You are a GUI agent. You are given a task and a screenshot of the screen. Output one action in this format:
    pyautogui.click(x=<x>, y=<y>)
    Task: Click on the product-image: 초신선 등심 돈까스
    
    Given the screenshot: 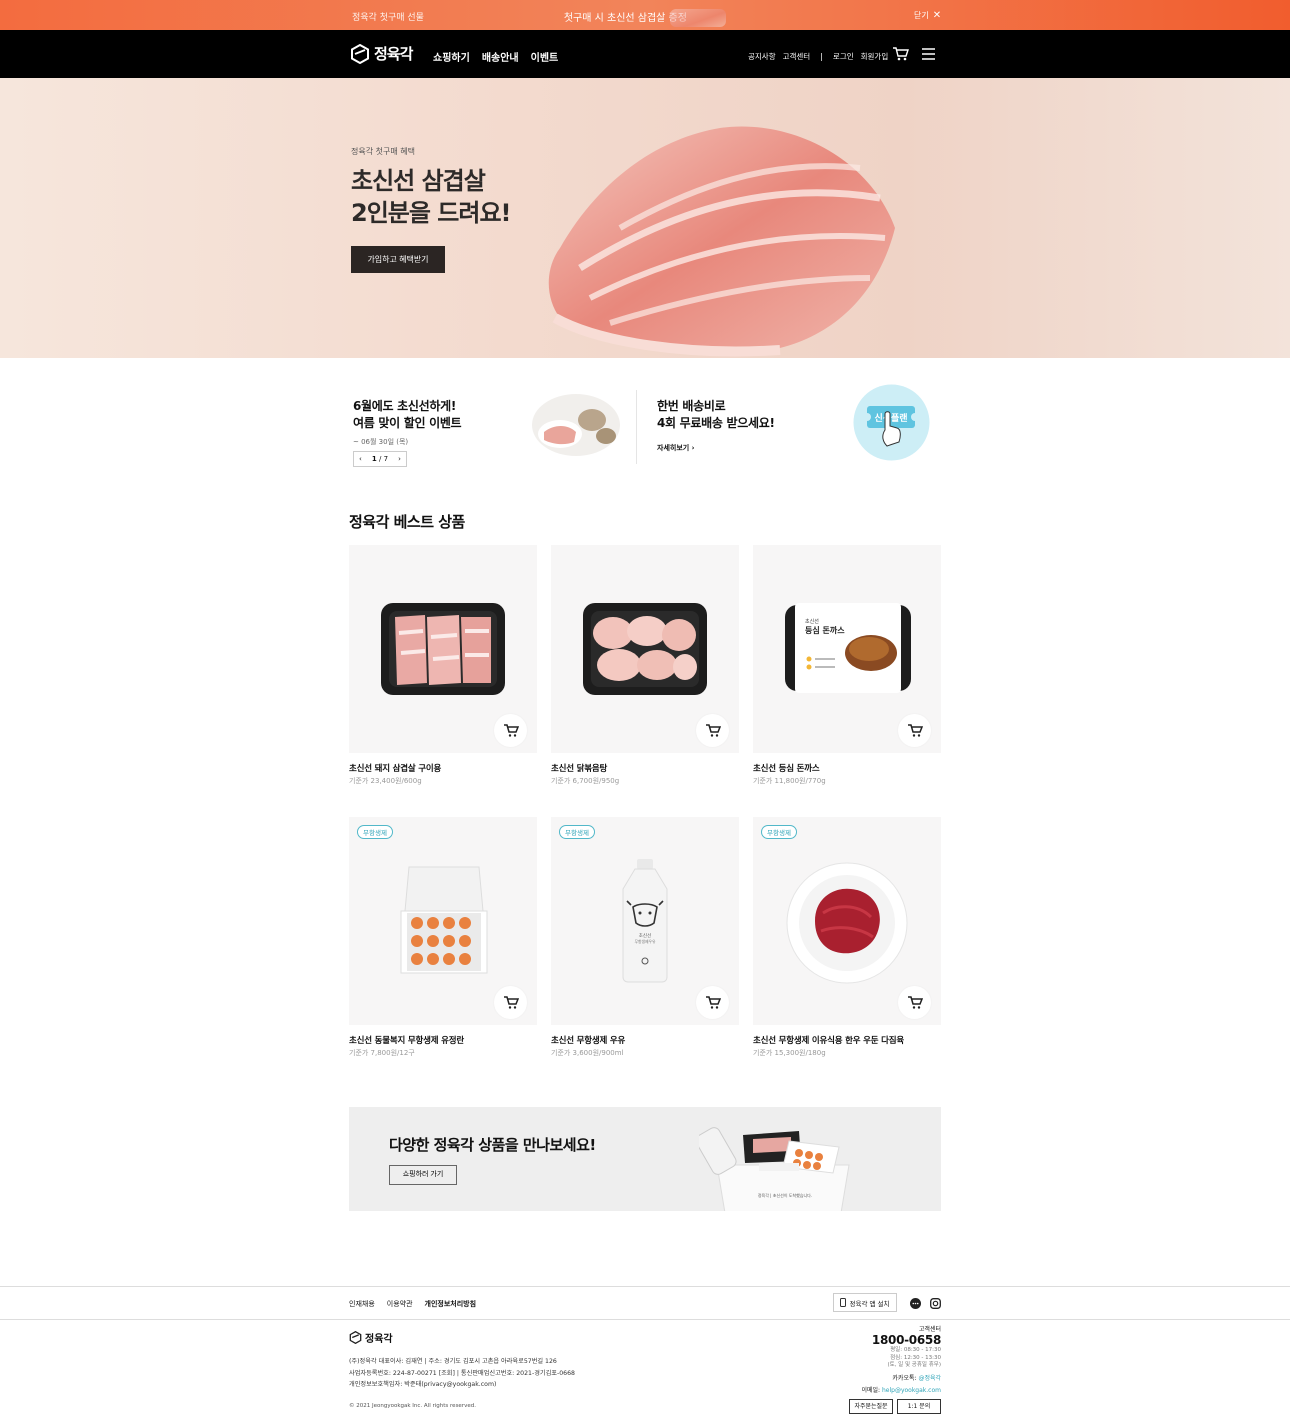 What is the action you would take?
    pyautogui.click(x=847, y=649)
    